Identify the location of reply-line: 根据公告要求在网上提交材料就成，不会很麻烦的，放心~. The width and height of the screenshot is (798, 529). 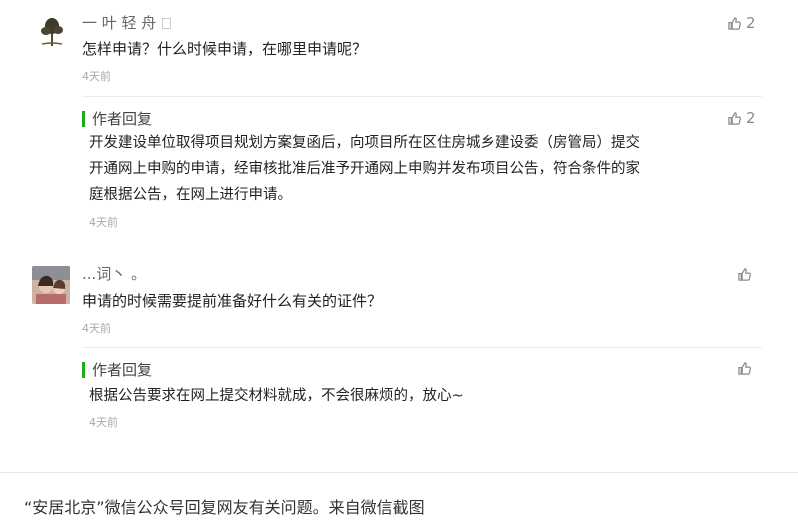
(276, 396).